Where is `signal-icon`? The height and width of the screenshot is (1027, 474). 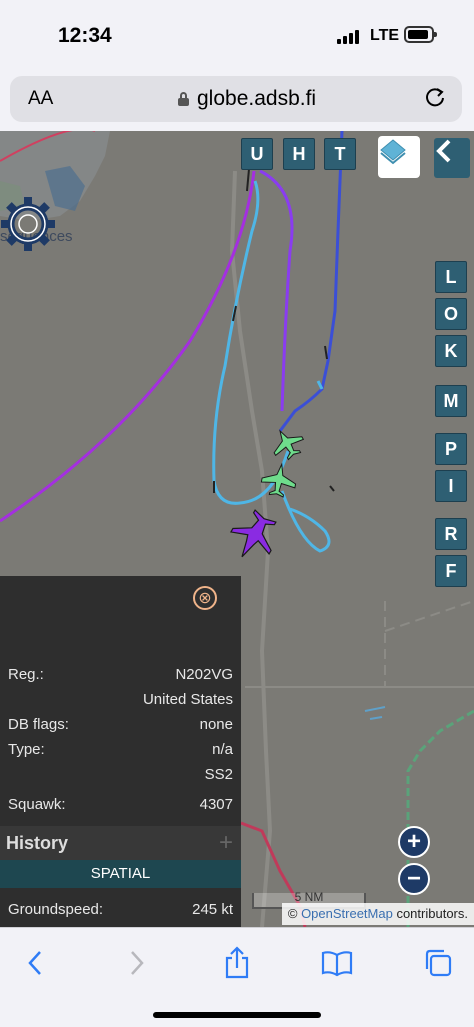 signal-icon is located at coordinates (349, 36).